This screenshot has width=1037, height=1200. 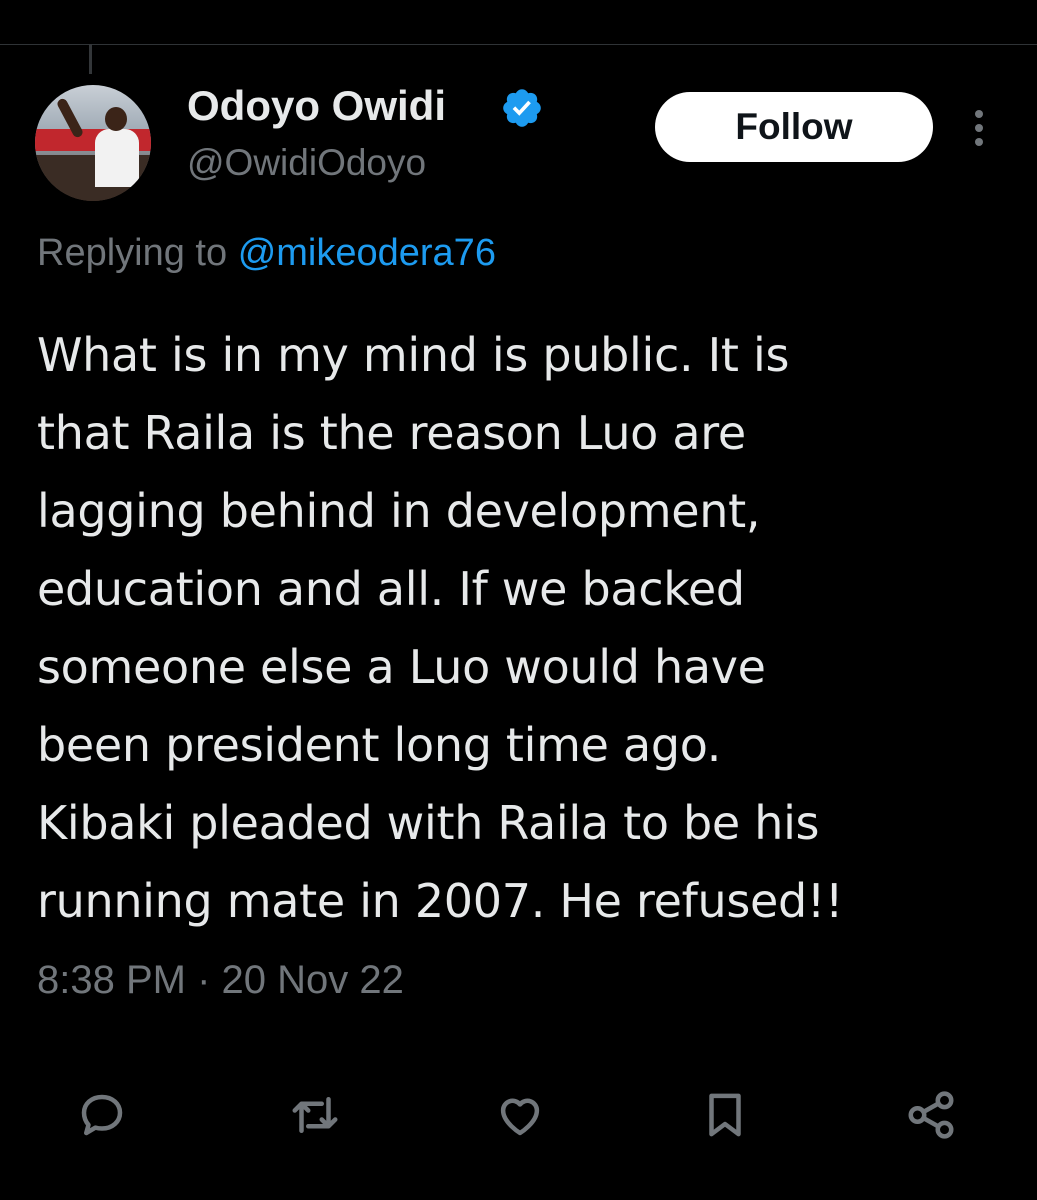 I want to click on action-bar, so click(x=518, y=1120).